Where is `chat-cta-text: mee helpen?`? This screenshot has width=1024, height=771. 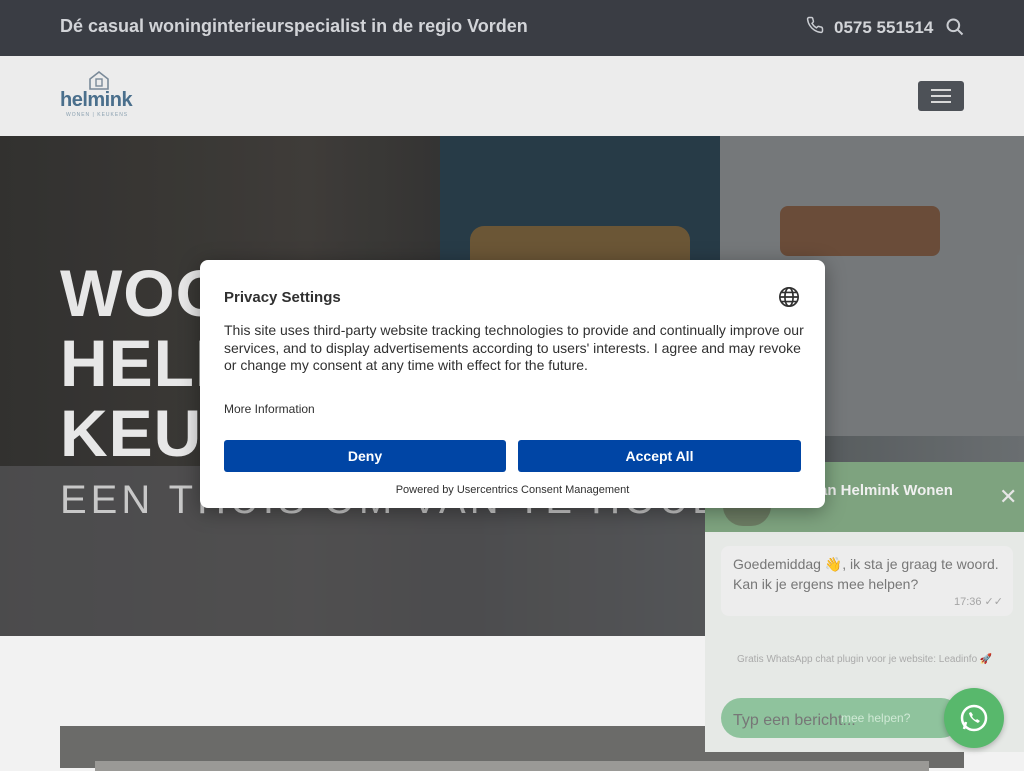
chat-cta-text: mee helpen? is located at coordinates (876, 718).